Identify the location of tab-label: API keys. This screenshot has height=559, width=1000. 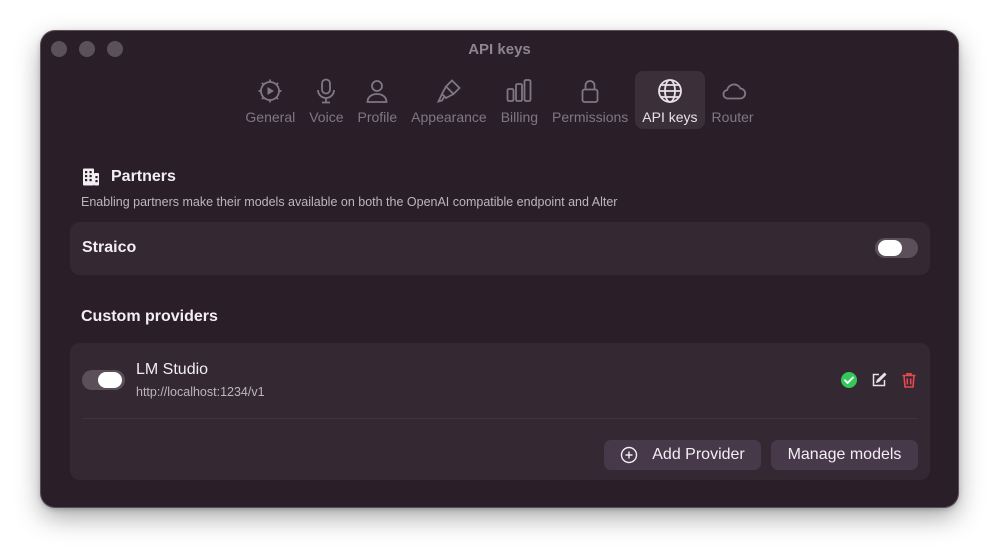
(670, 117).